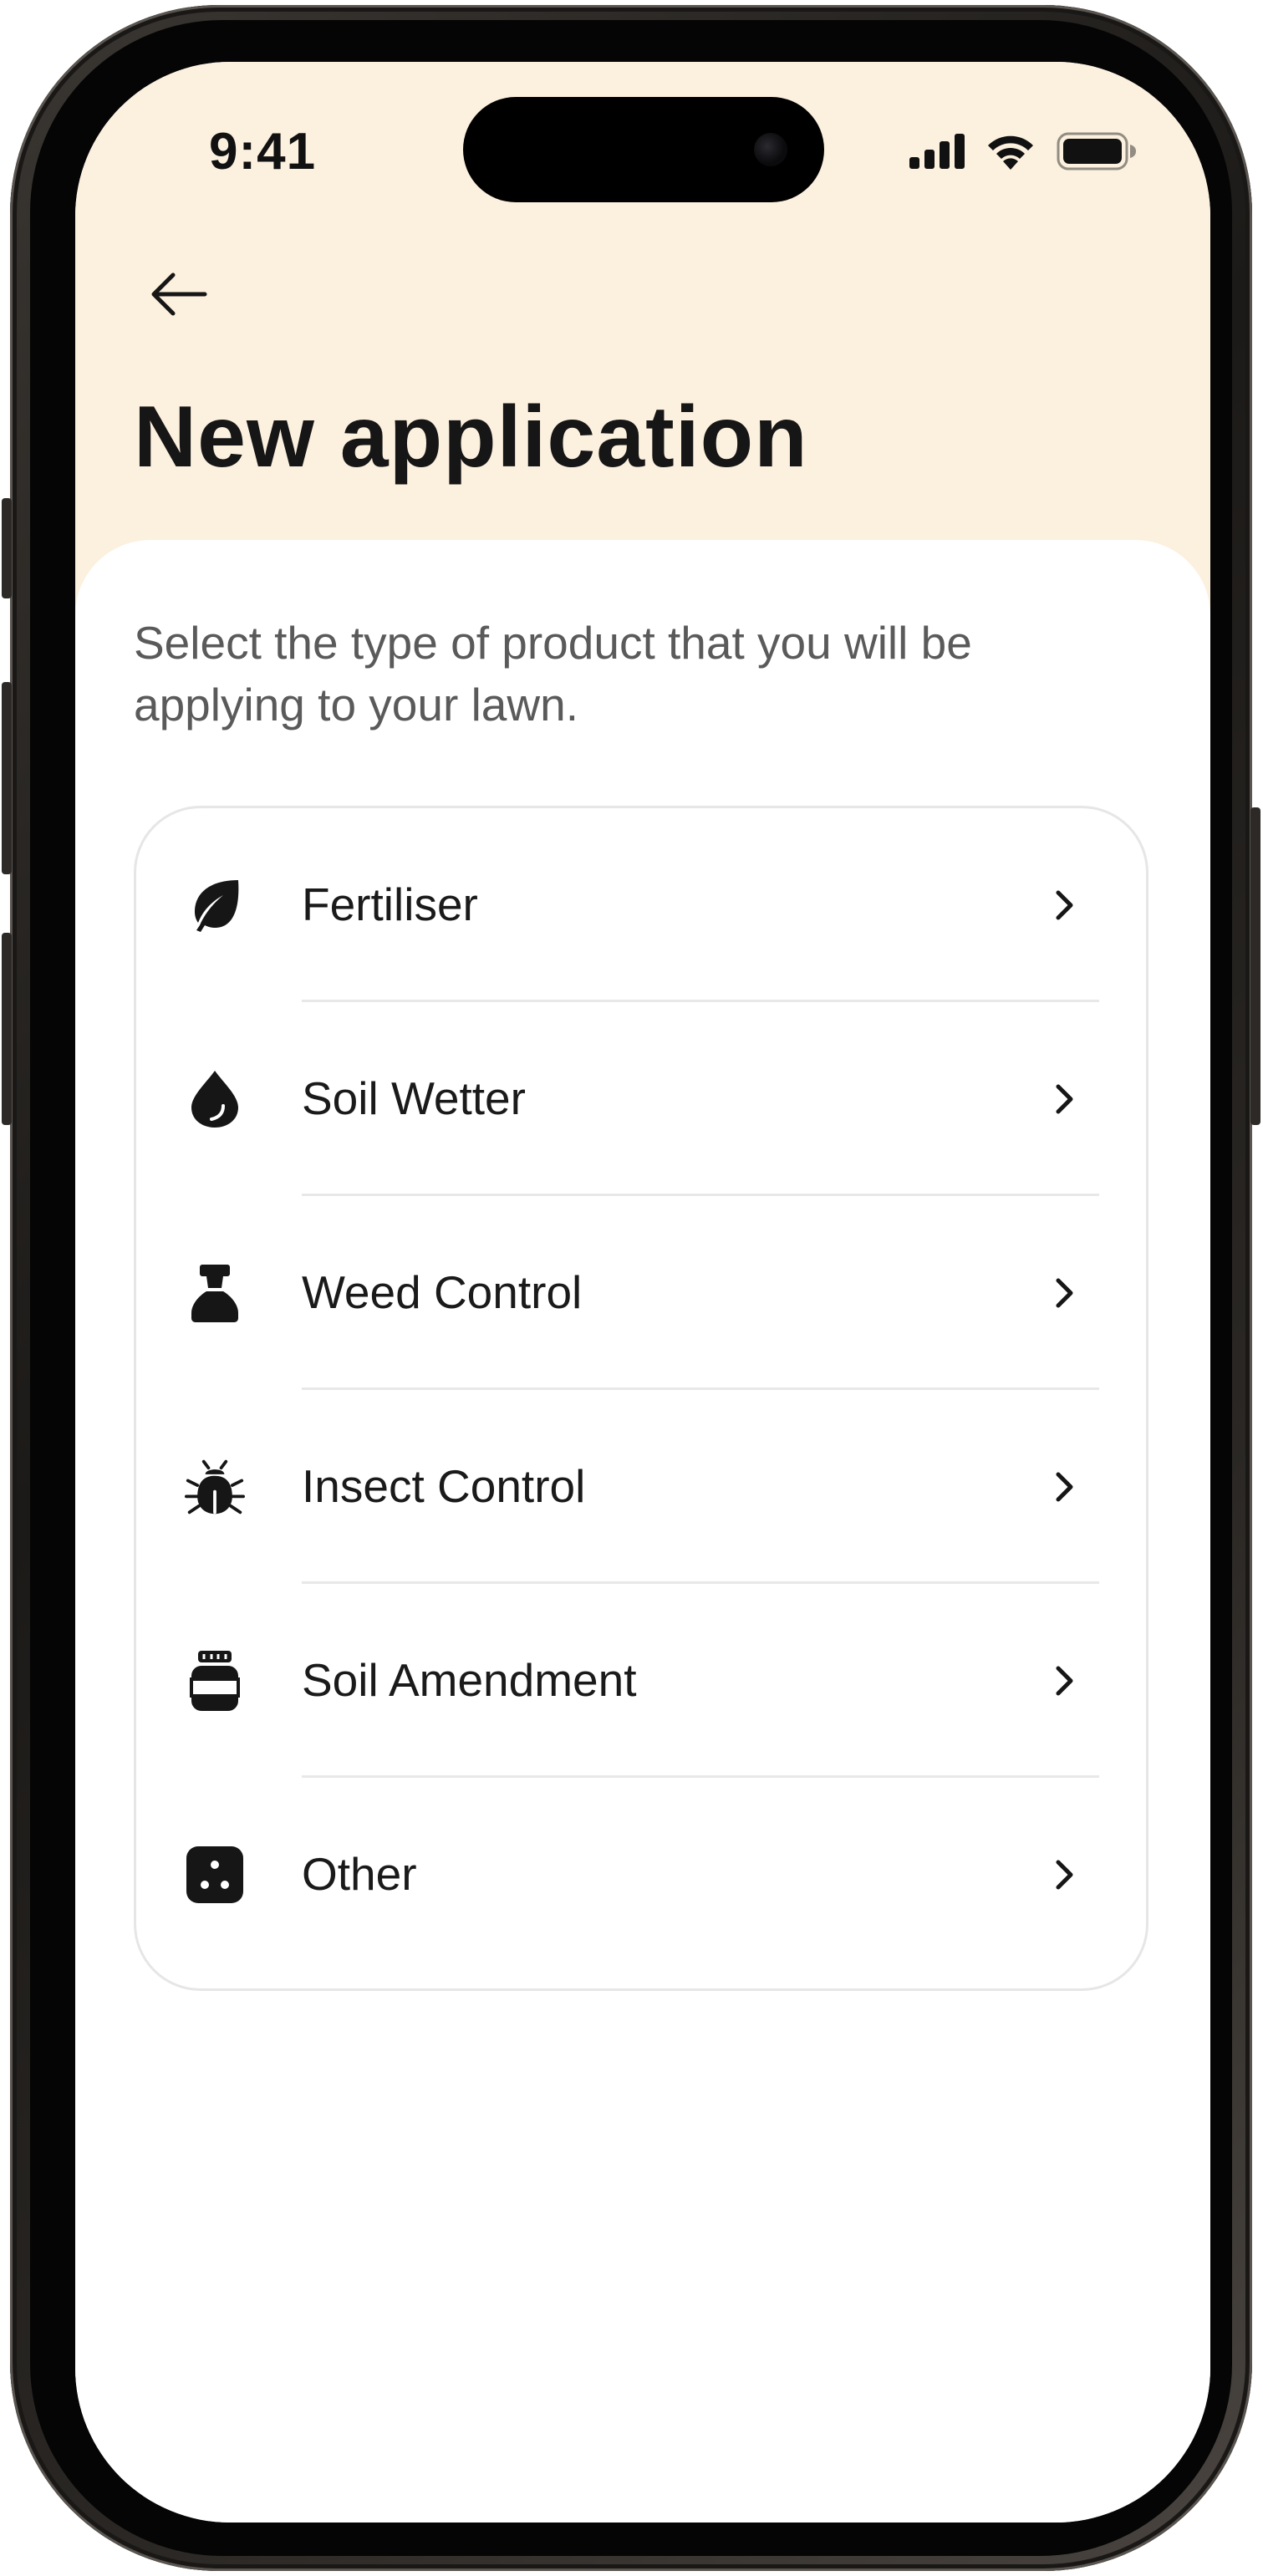  Describe the element at coordinates (641, 1487) in the screenshot. I see `product-type-insect-control: Insect Control` at that location.